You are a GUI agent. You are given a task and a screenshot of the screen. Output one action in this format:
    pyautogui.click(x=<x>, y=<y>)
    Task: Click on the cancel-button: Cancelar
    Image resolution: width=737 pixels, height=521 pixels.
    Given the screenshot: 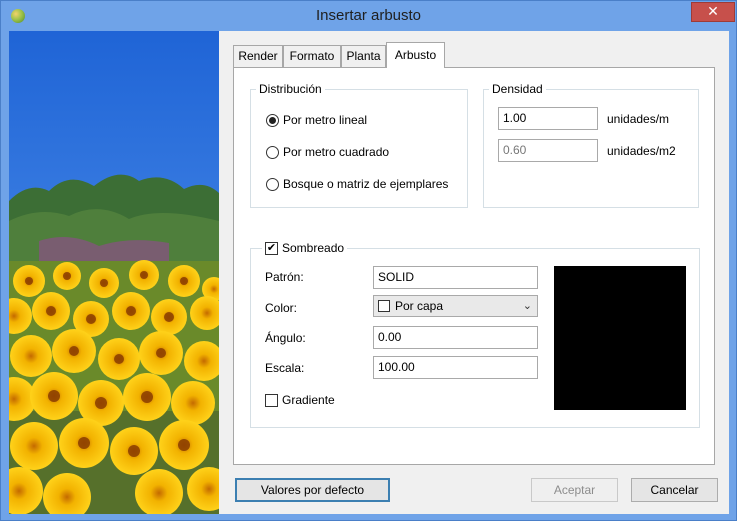 What is the action you would take?
    pyautogui.click(x=674, y=490)
    